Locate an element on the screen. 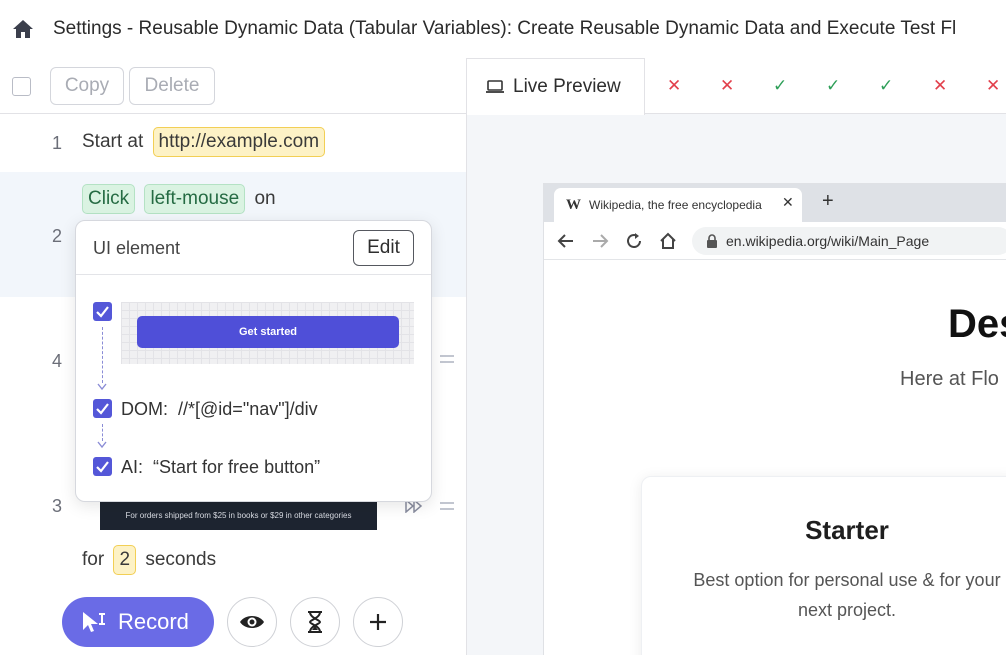 Image resolution: width=1006 pixels, height=655 pixels. browser-nav-bar: en.wikipedia.org/wiki/Main_Page is located at coordinates (775, 241).